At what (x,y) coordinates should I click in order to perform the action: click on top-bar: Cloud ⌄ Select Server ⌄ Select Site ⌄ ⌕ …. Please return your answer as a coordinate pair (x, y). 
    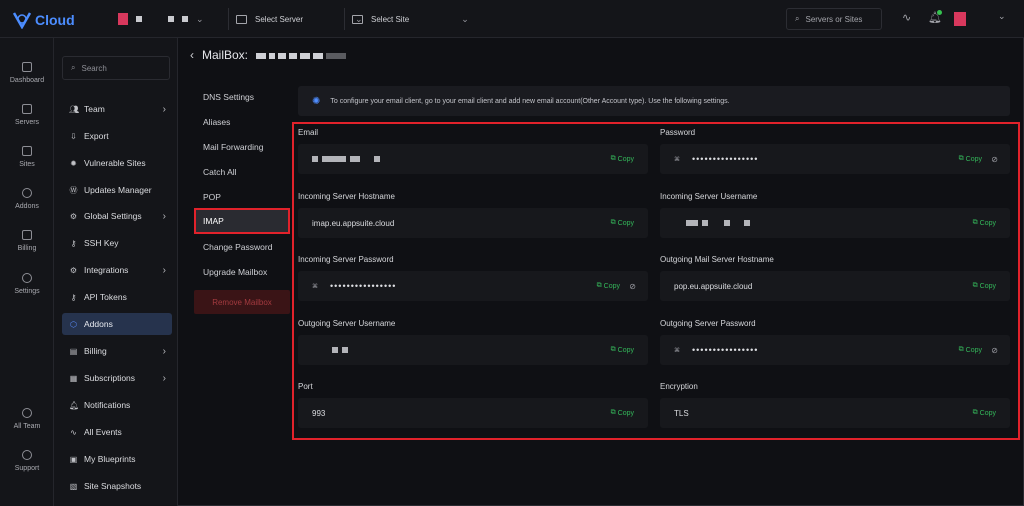
    Looking at the image, I should click on (512, 19).